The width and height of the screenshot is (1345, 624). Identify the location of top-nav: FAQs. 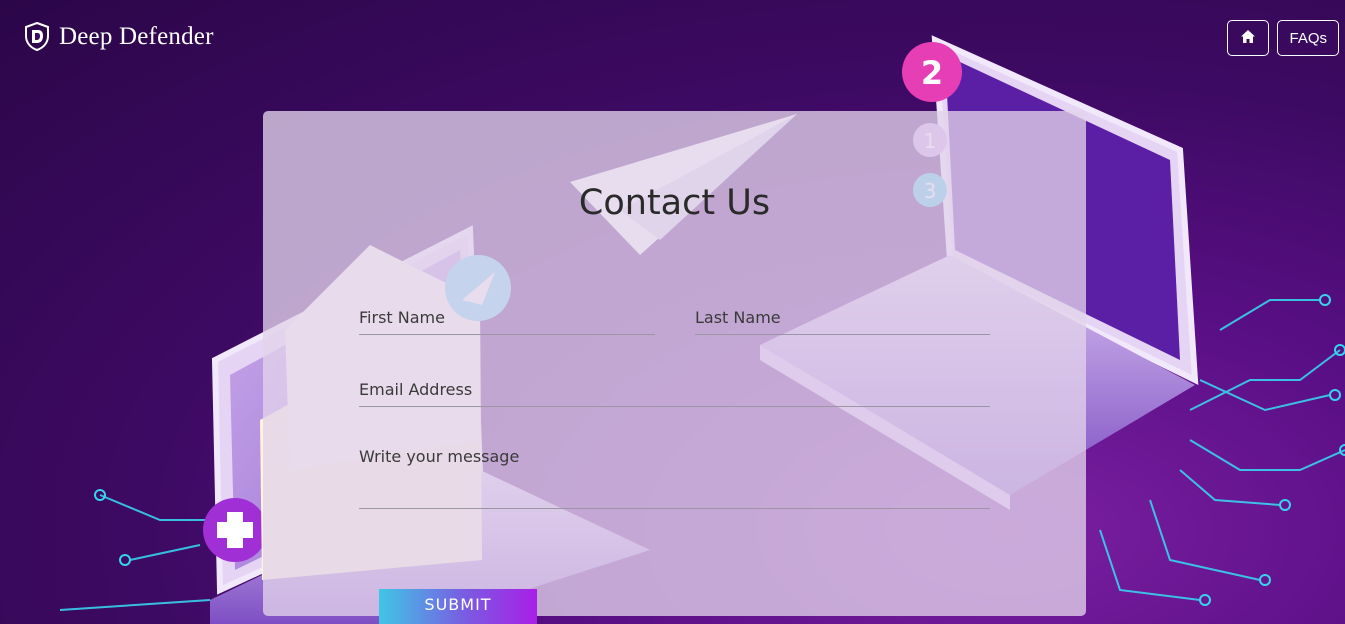
(1283, 38).